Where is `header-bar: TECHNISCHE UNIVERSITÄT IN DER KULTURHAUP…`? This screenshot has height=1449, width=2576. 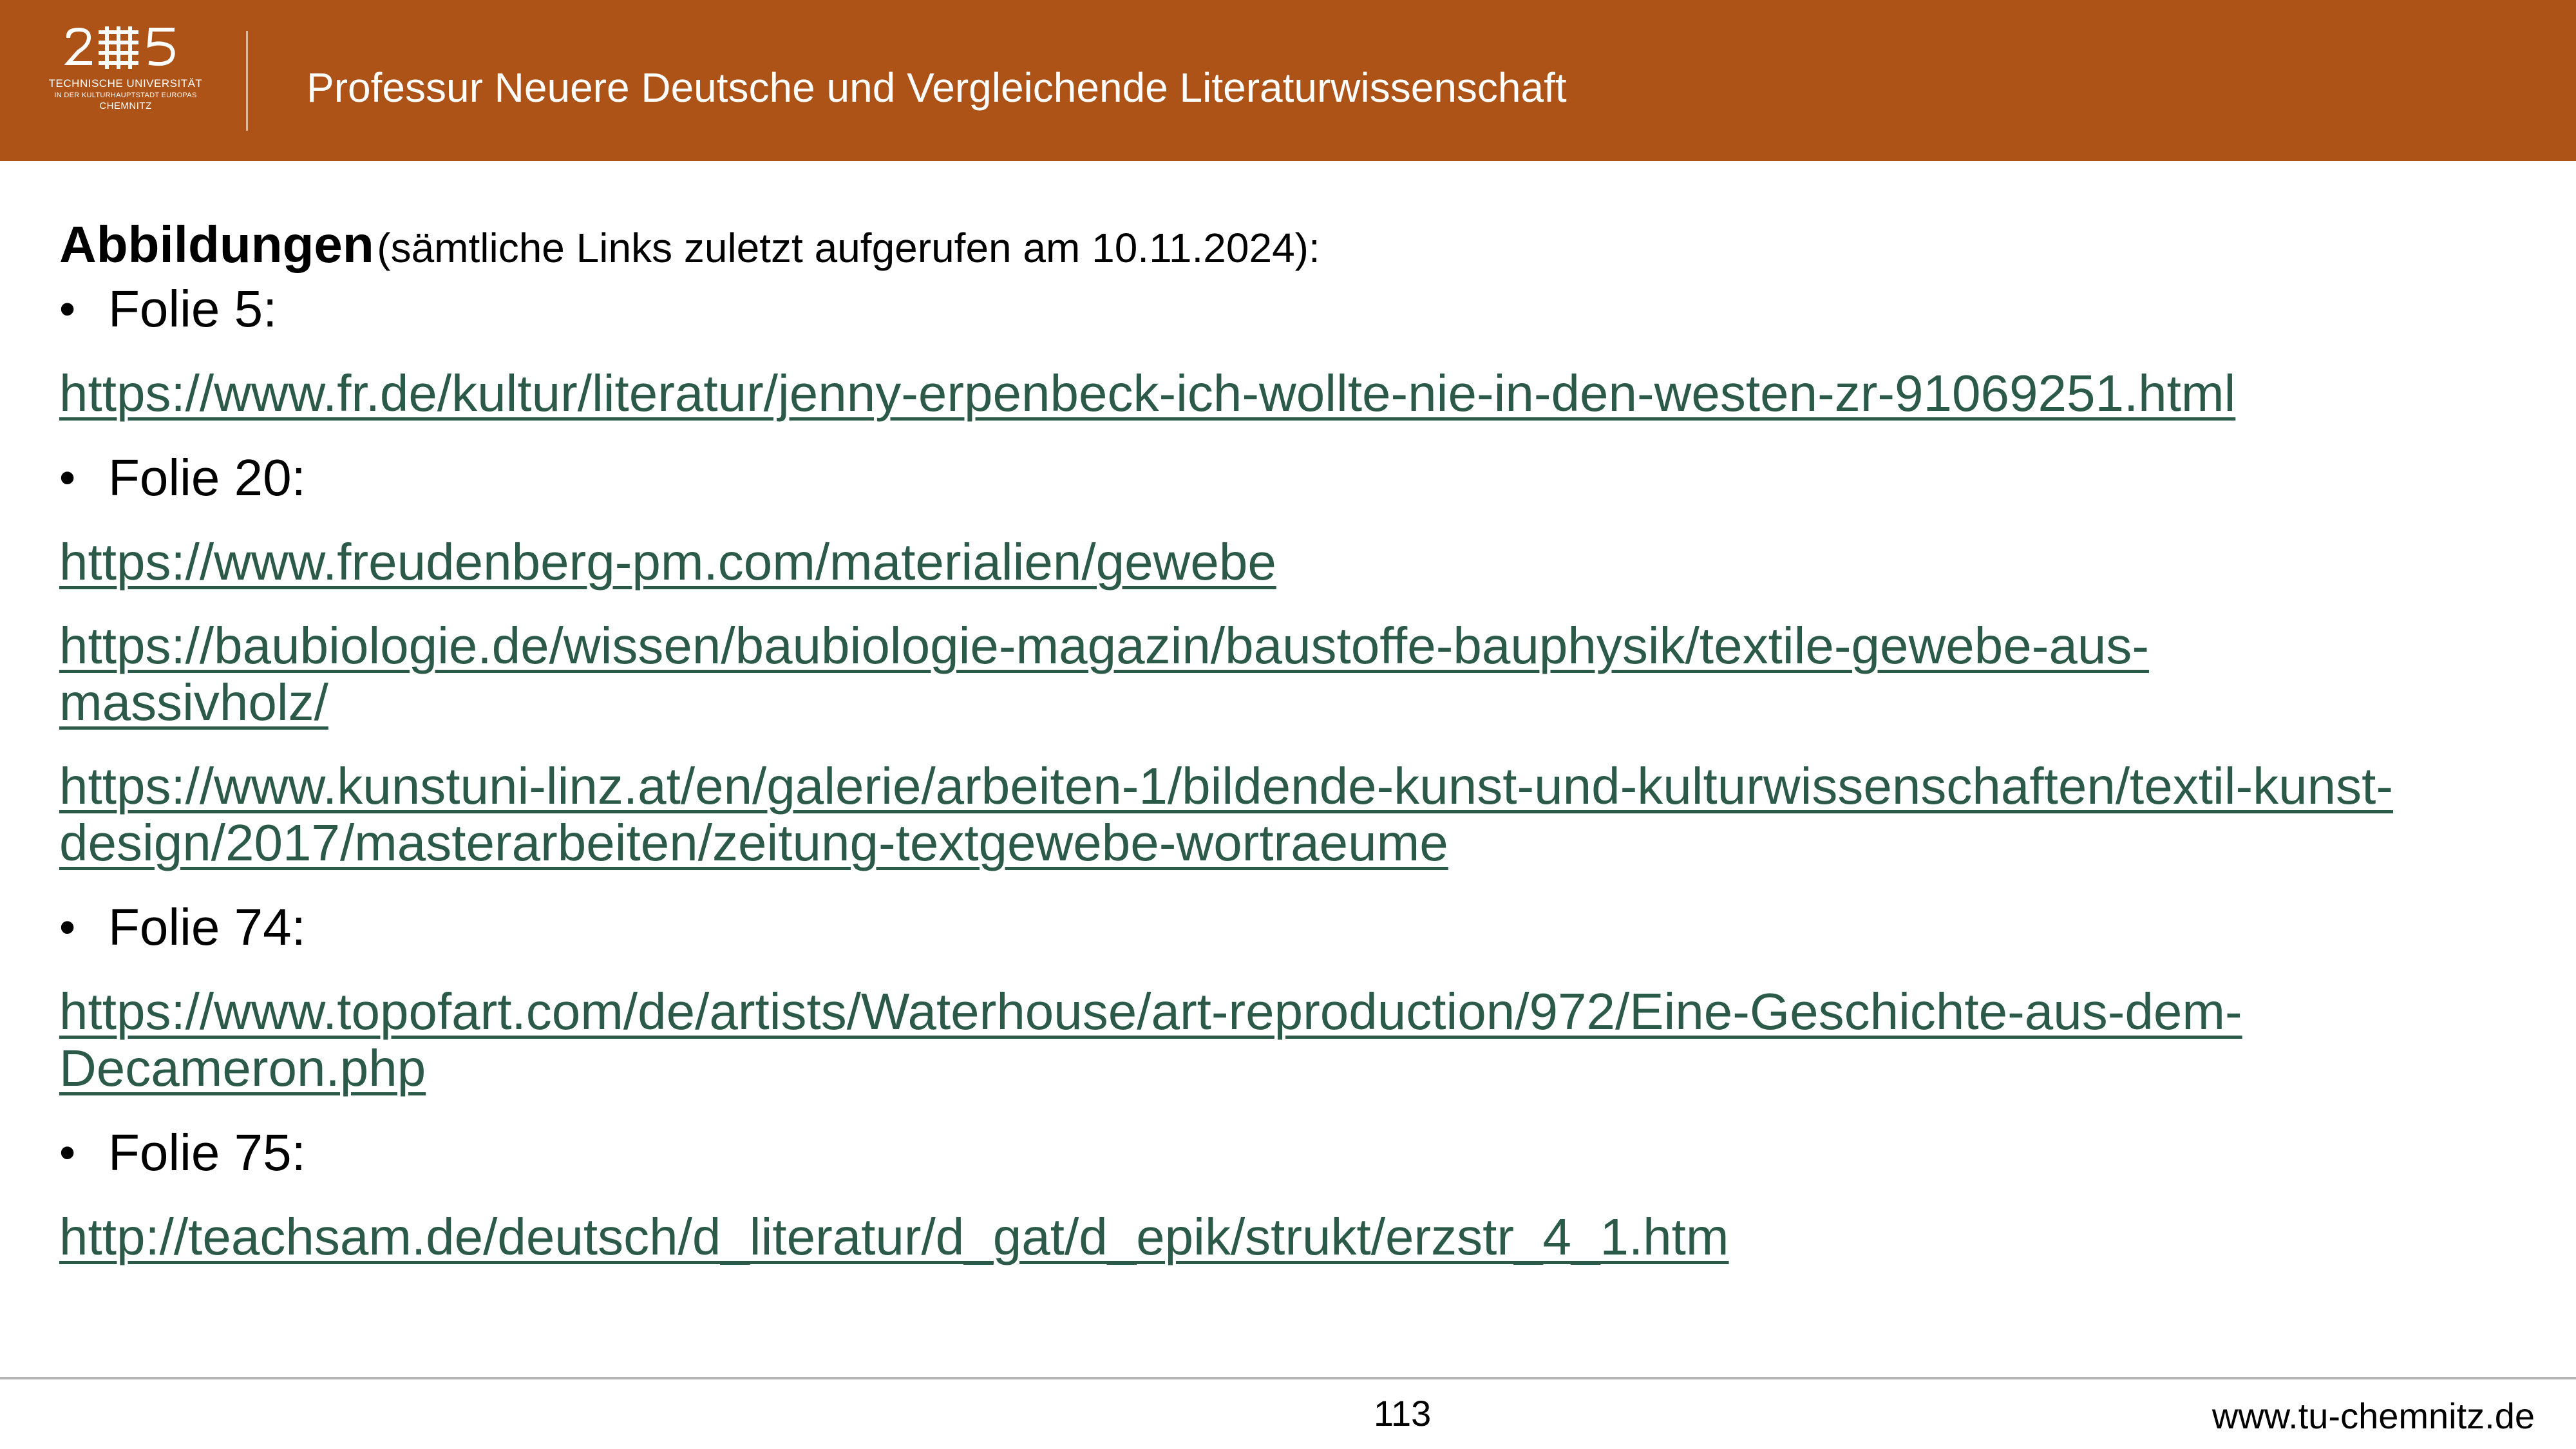 header-bar: TECHNISCHE UNIVERSITÄT IN DER KULTURHAUP… is located at coordinates (1288, 80).